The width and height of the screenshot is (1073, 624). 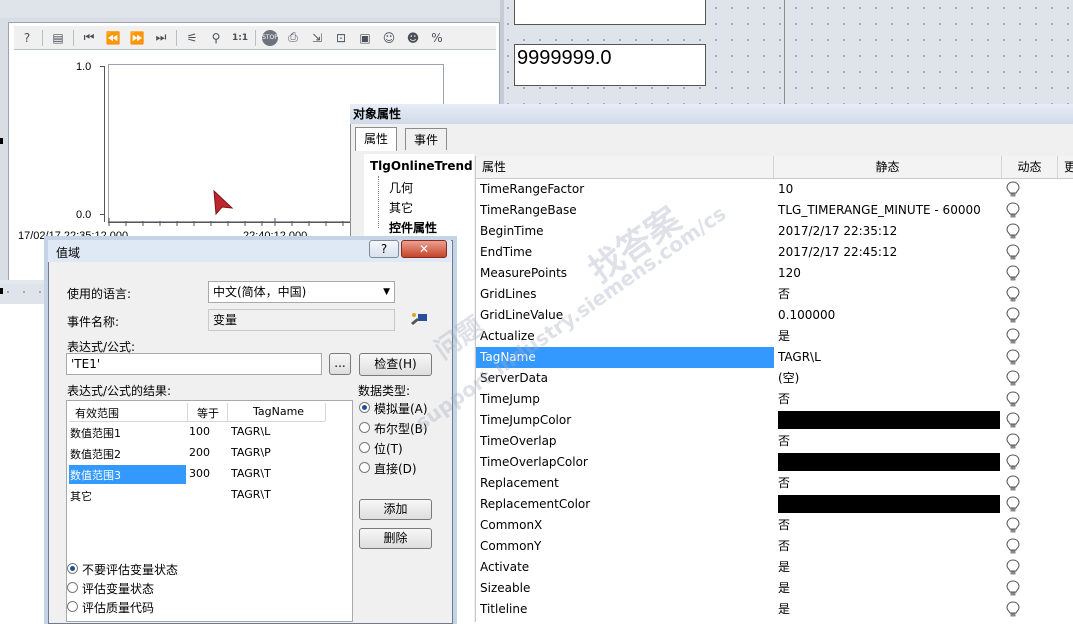 I want to click on property-value: TAGR\L, so click(x=799, y=357).